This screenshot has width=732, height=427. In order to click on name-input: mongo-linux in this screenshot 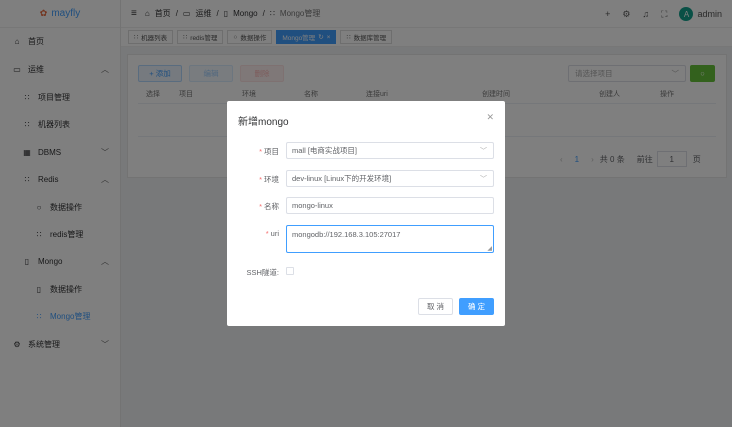, I will do `click(390, 205)`.